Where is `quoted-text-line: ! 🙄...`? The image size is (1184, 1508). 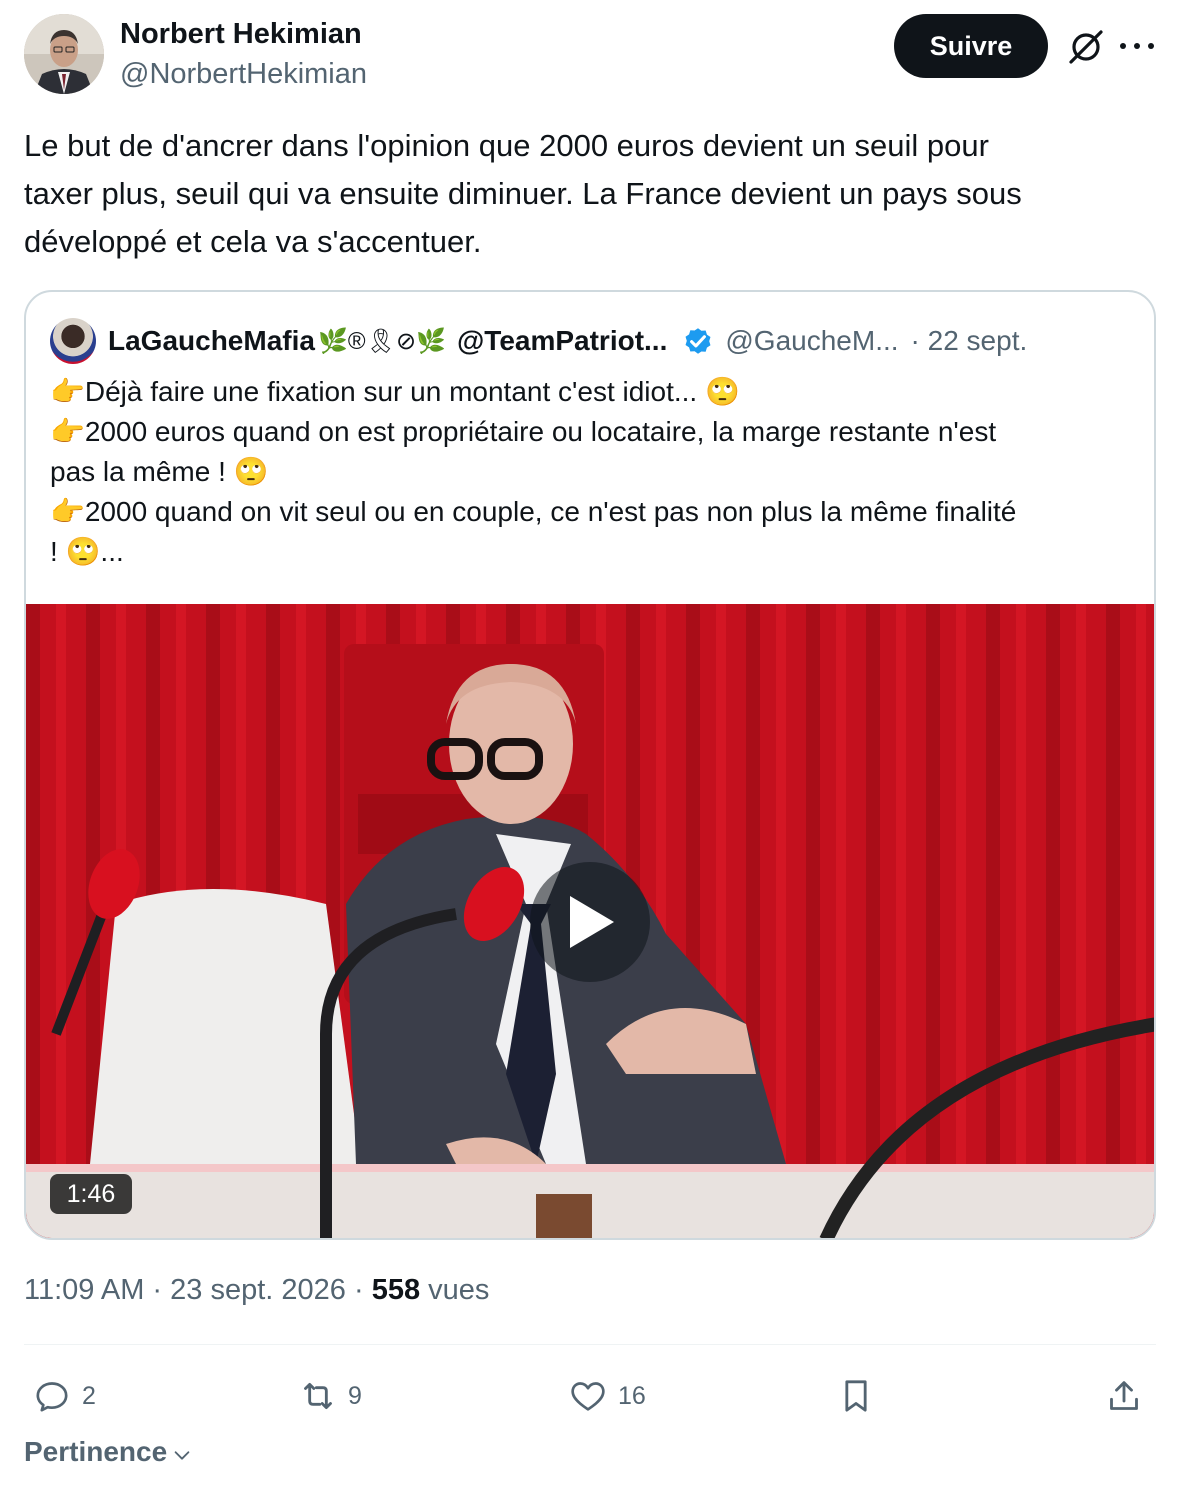 quoted-text-line: ! 🙄... is located at coordinates (87, 551).